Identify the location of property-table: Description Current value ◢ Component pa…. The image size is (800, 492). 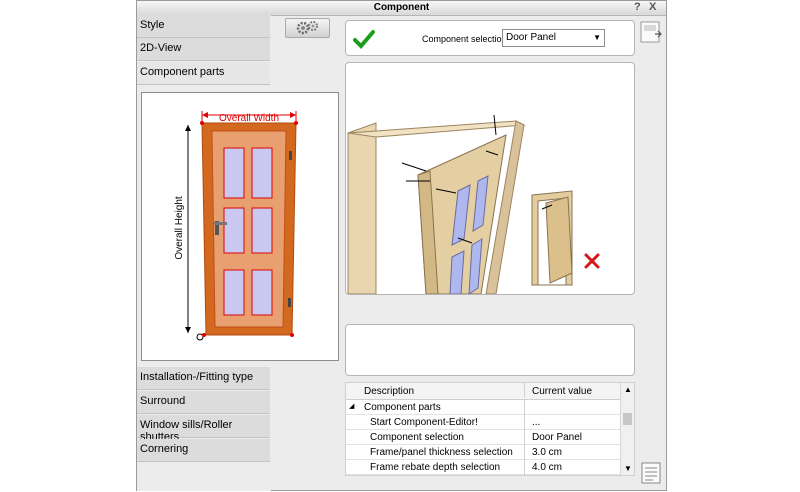
(490, 429).